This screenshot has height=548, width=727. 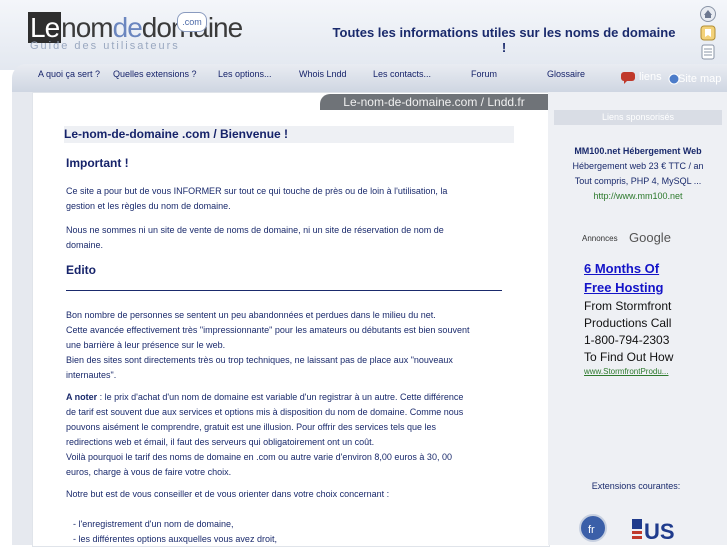 I want to click on fr-extension-icon: fr, so click(x=593, y=528).